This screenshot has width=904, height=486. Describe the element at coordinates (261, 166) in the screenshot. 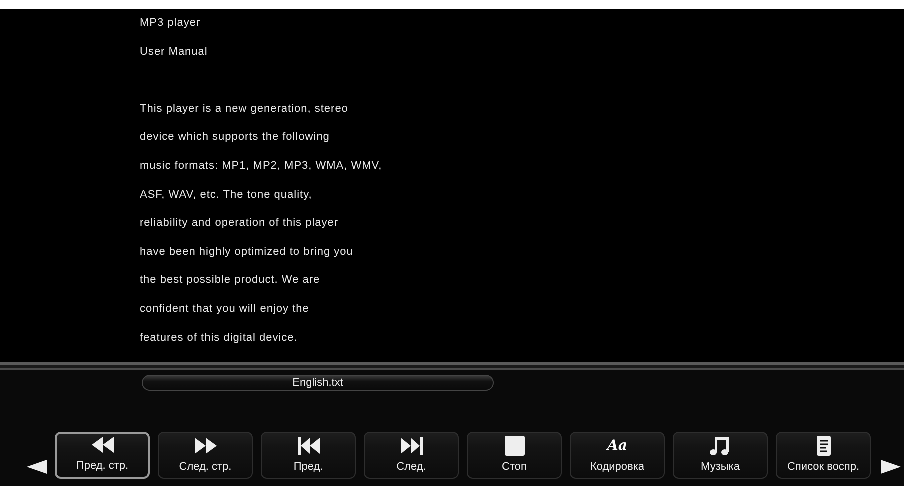

I see `document-text-line: music formats: MP1, MP2, MP3, WMA, WMV,` at that location.